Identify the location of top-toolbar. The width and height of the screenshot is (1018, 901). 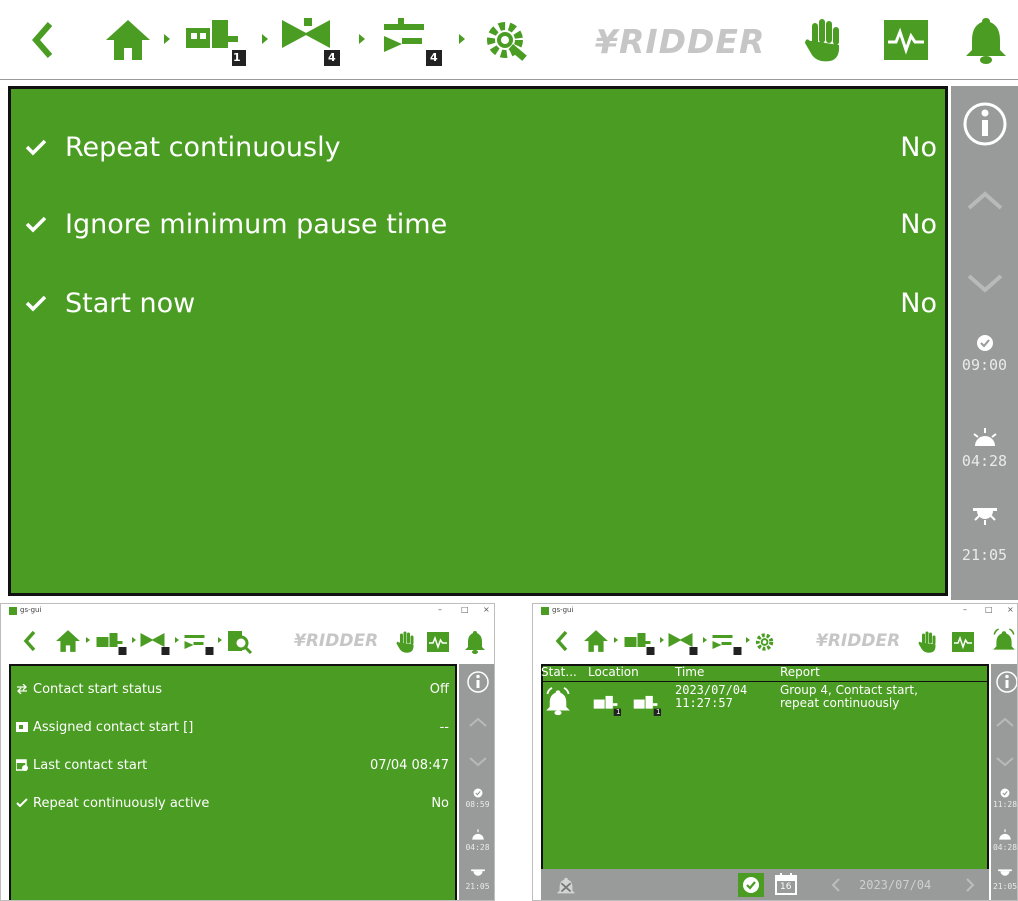
(775, 643).